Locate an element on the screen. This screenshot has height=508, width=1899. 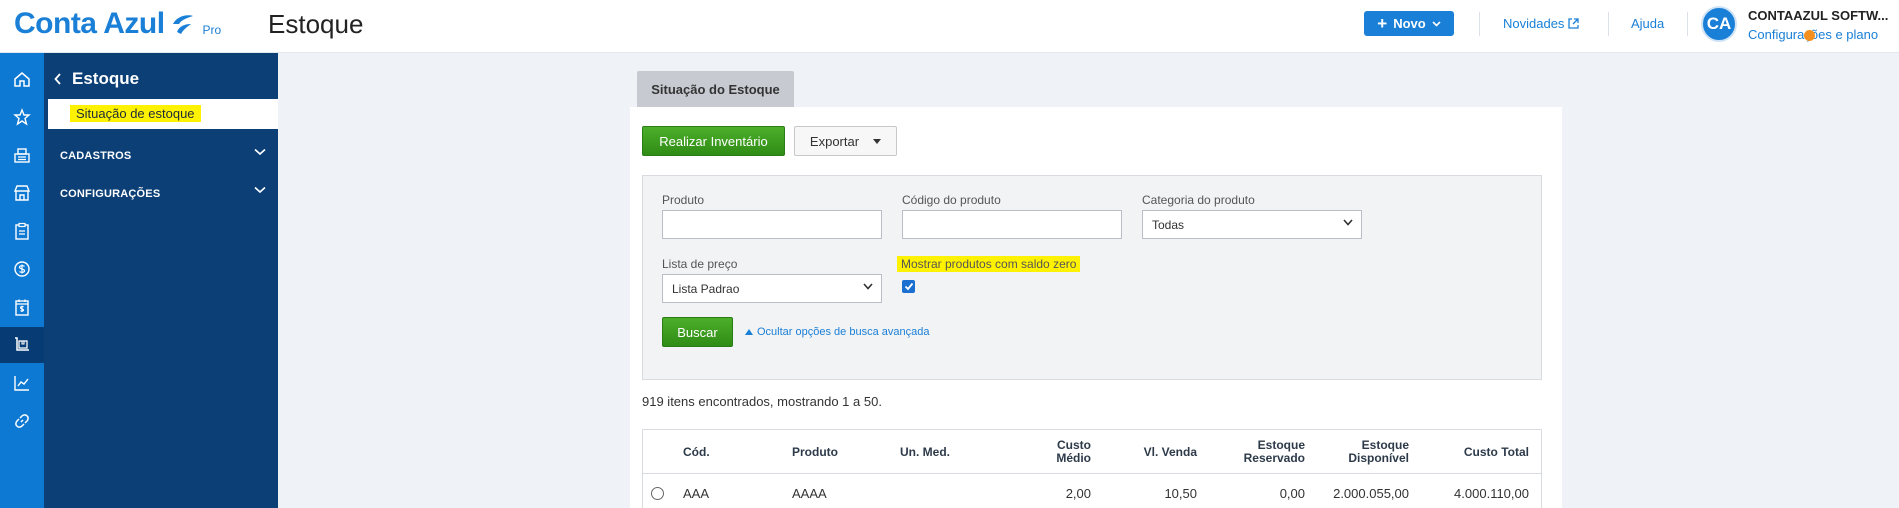
page-title: Estoque is located at coordinates (316, 24).